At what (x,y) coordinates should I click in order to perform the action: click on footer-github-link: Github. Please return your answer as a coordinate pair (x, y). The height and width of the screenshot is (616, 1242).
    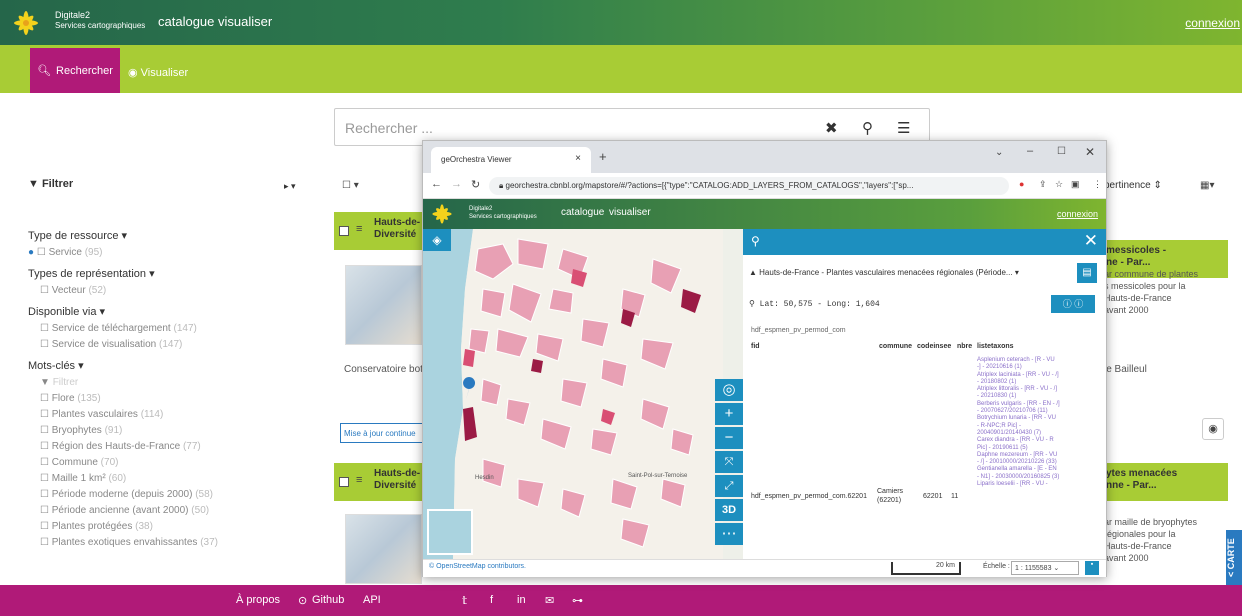
    Looking at the image, I should click on (328, 600).